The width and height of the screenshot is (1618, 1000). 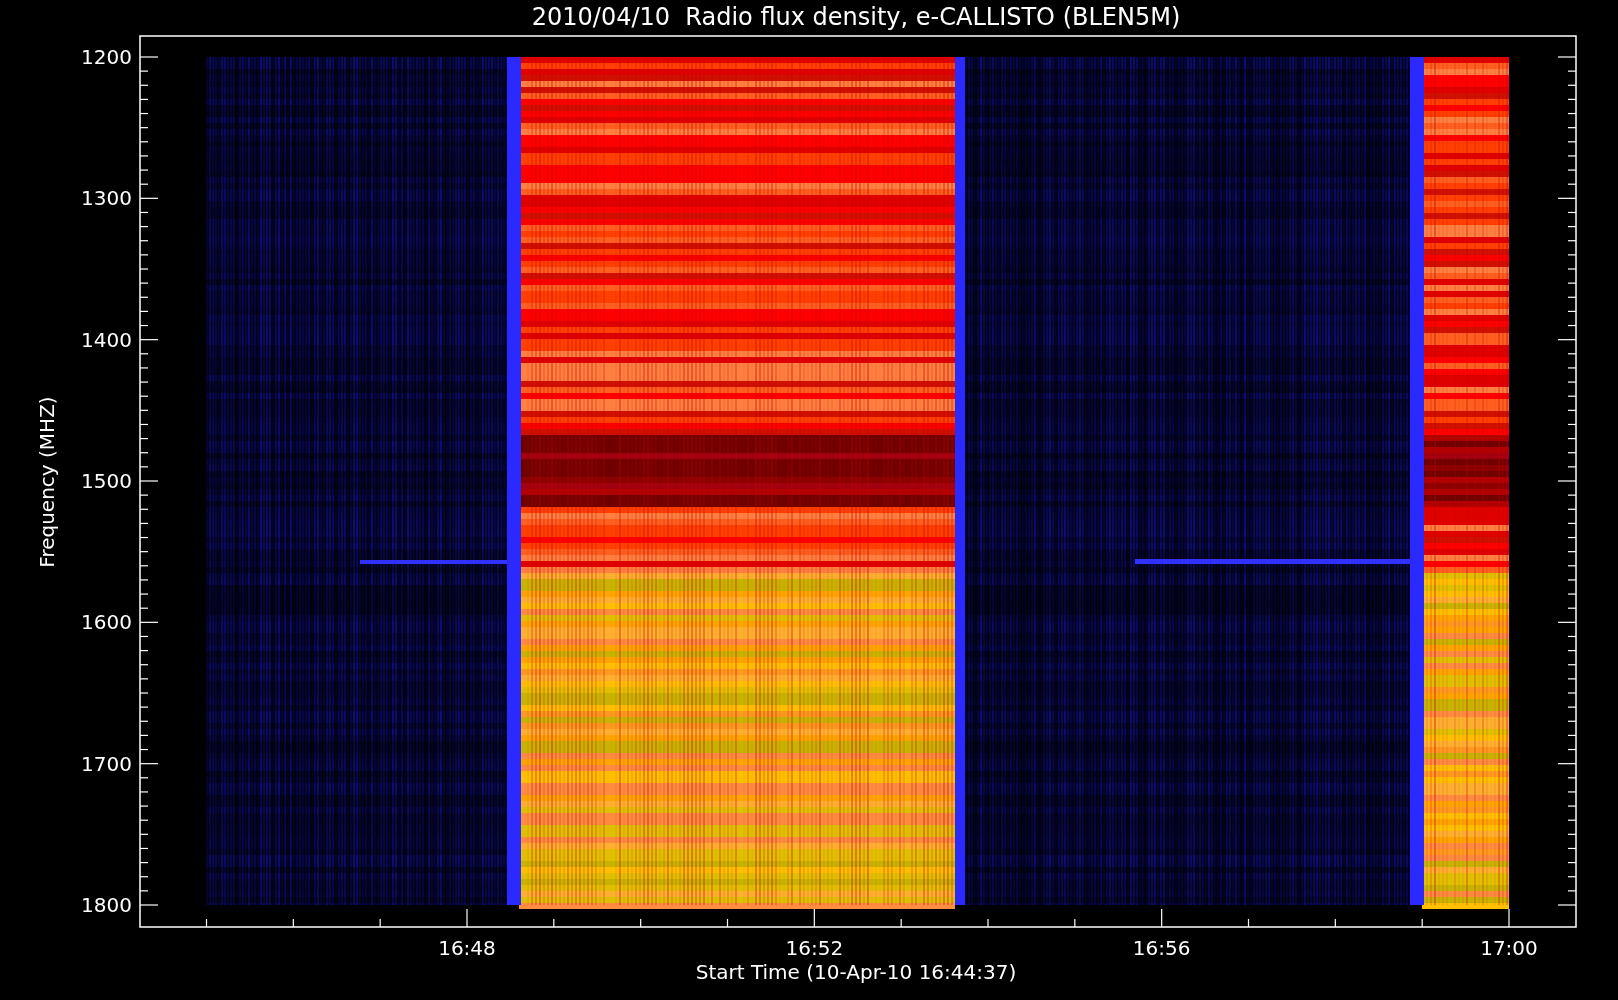 What do you see at coordinates (1509, 948) in the screenshot?
I see `tick-label: 17:00` at bounding box center [1509, 948].